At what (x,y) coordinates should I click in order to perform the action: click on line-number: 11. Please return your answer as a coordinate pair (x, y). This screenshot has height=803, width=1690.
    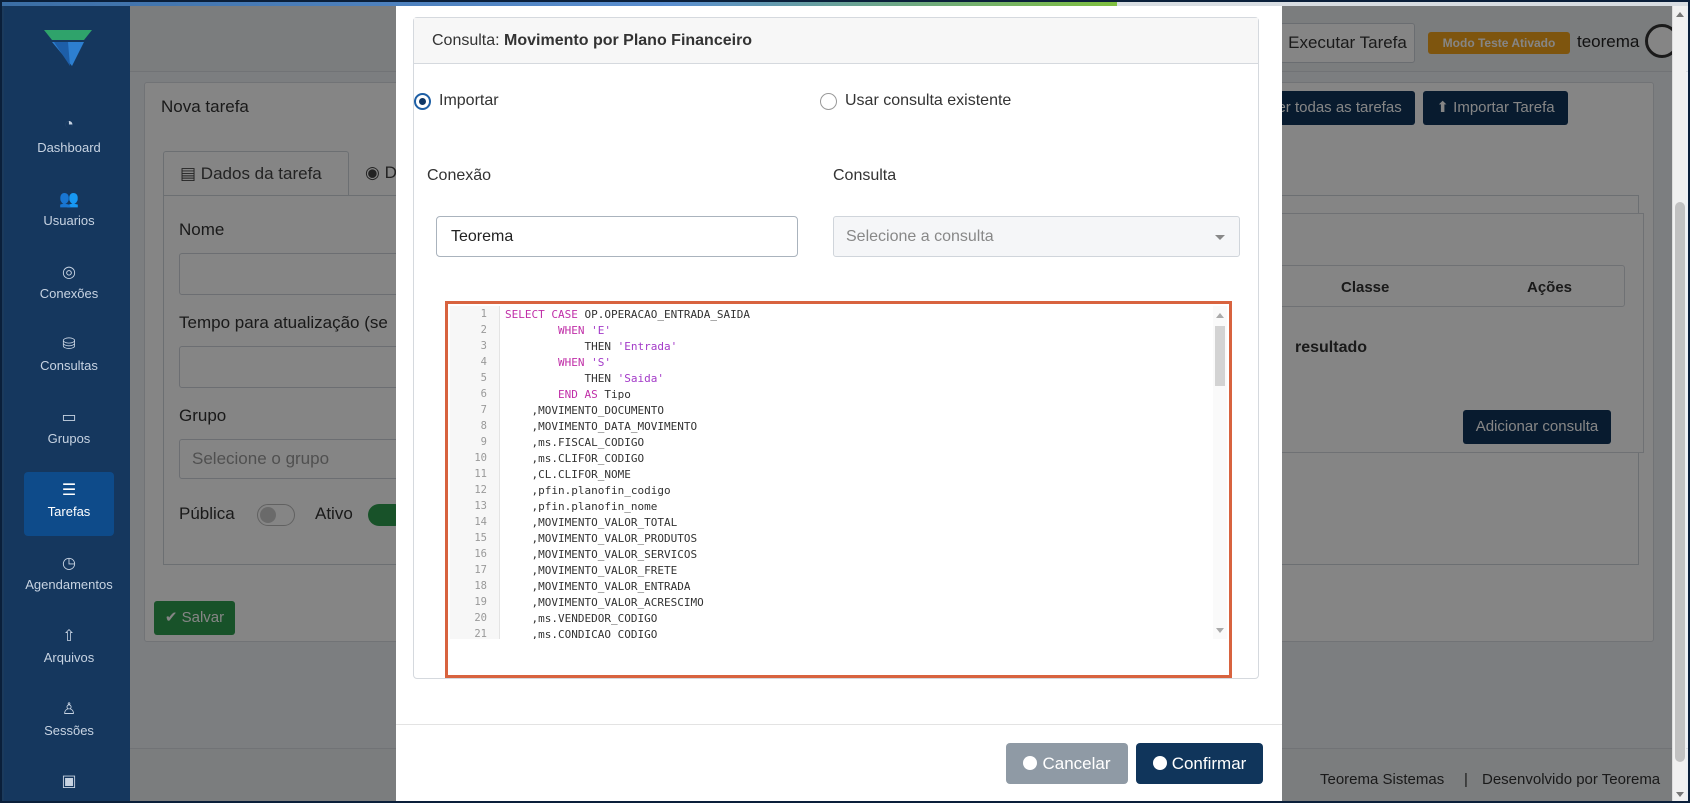
    Looking at the image, I should click on (480, 474).